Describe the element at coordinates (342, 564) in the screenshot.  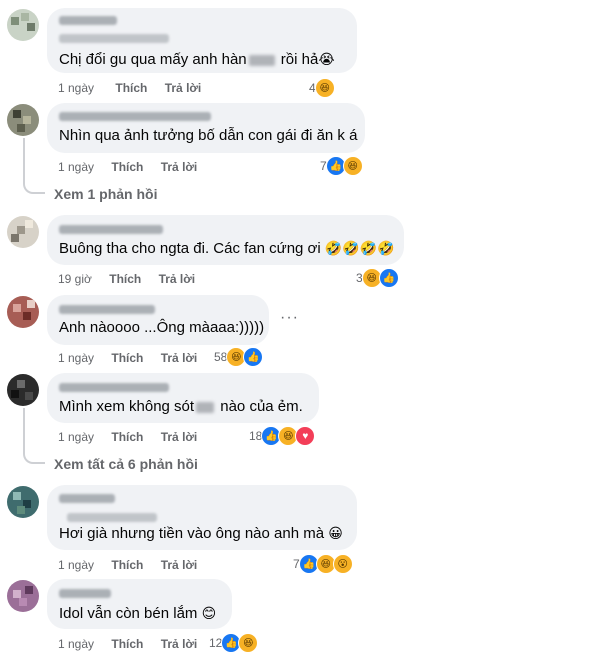
I see `wow-icon: 😮` at that location.